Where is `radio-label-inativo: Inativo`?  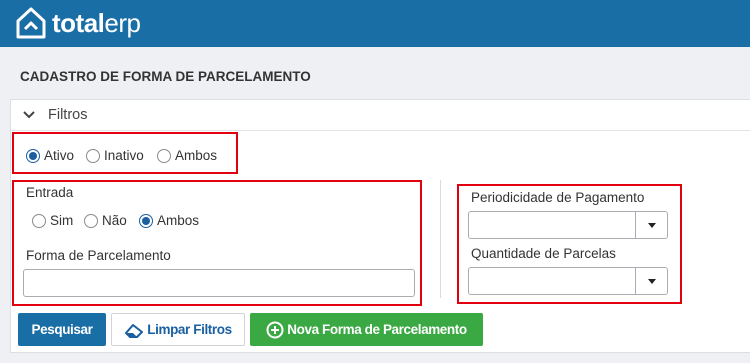 radio-label-inativo: Inativo is located at coordinates (124, 155).